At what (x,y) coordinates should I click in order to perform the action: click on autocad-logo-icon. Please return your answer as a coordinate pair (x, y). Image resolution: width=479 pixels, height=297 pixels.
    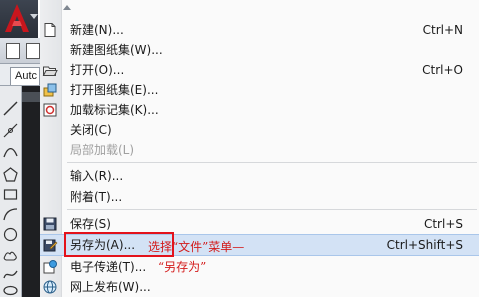
    Looking at the image, I should click on (17, 18).